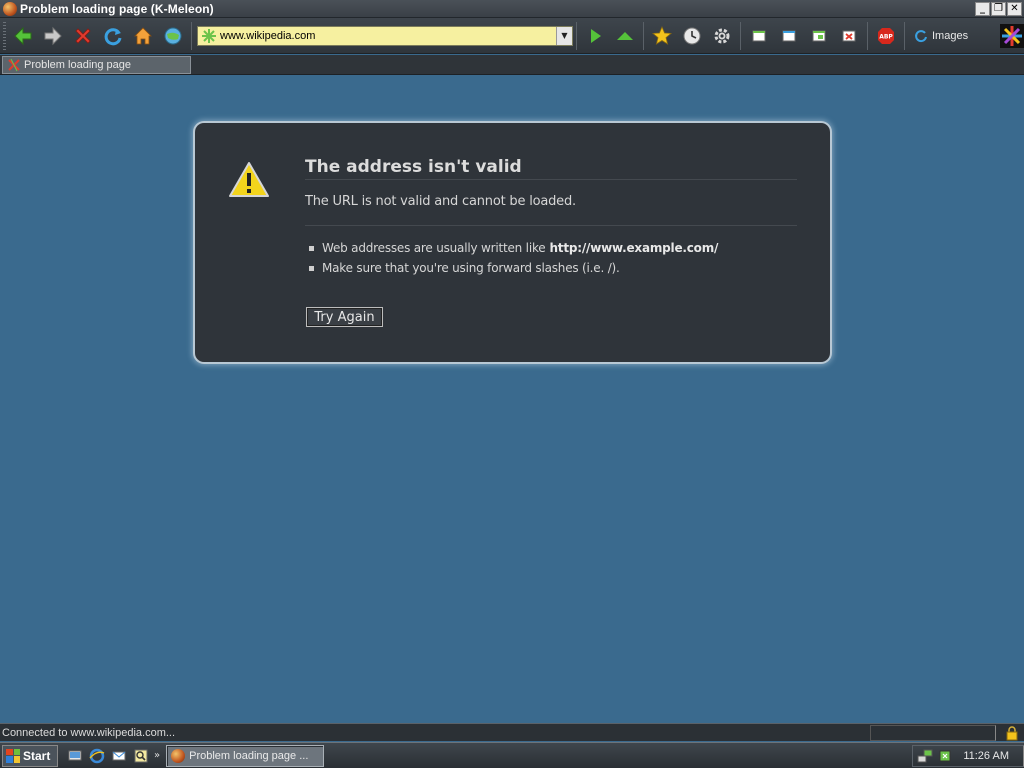  What do you see at coordinates (789, 36) in the screenshot?
I see `window-refresh-icon` at bounding box center [789, 36].